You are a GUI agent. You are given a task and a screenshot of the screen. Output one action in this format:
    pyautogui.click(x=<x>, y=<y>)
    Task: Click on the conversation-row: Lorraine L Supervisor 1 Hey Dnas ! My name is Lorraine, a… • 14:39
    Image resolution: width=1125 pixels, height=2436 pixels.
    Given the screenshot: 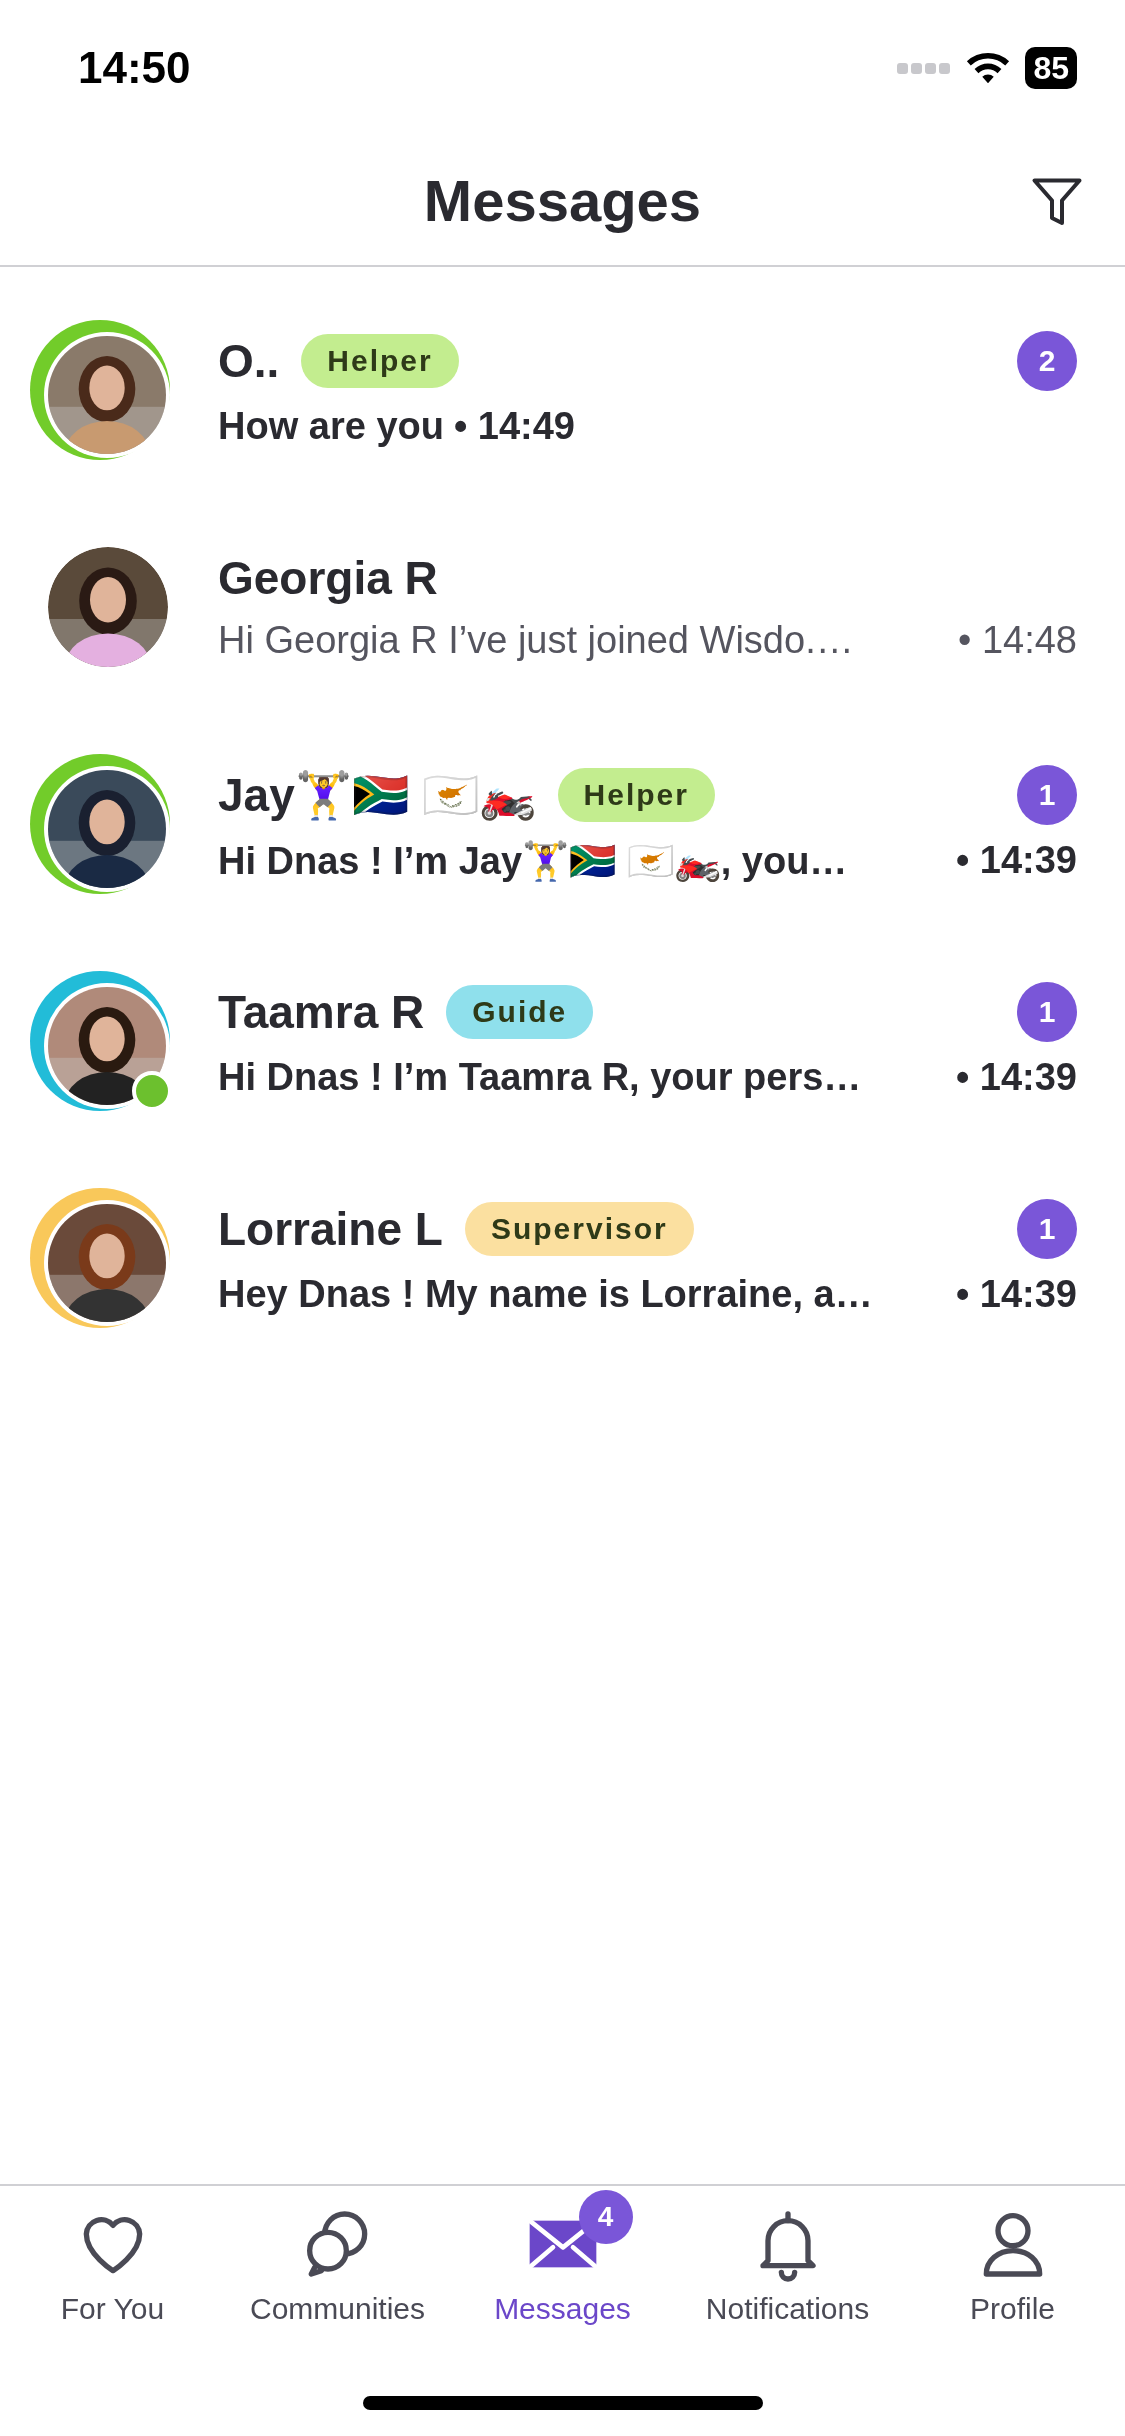 What is the action you would take?
    pyautogui.click(x=562, y=1257)
    